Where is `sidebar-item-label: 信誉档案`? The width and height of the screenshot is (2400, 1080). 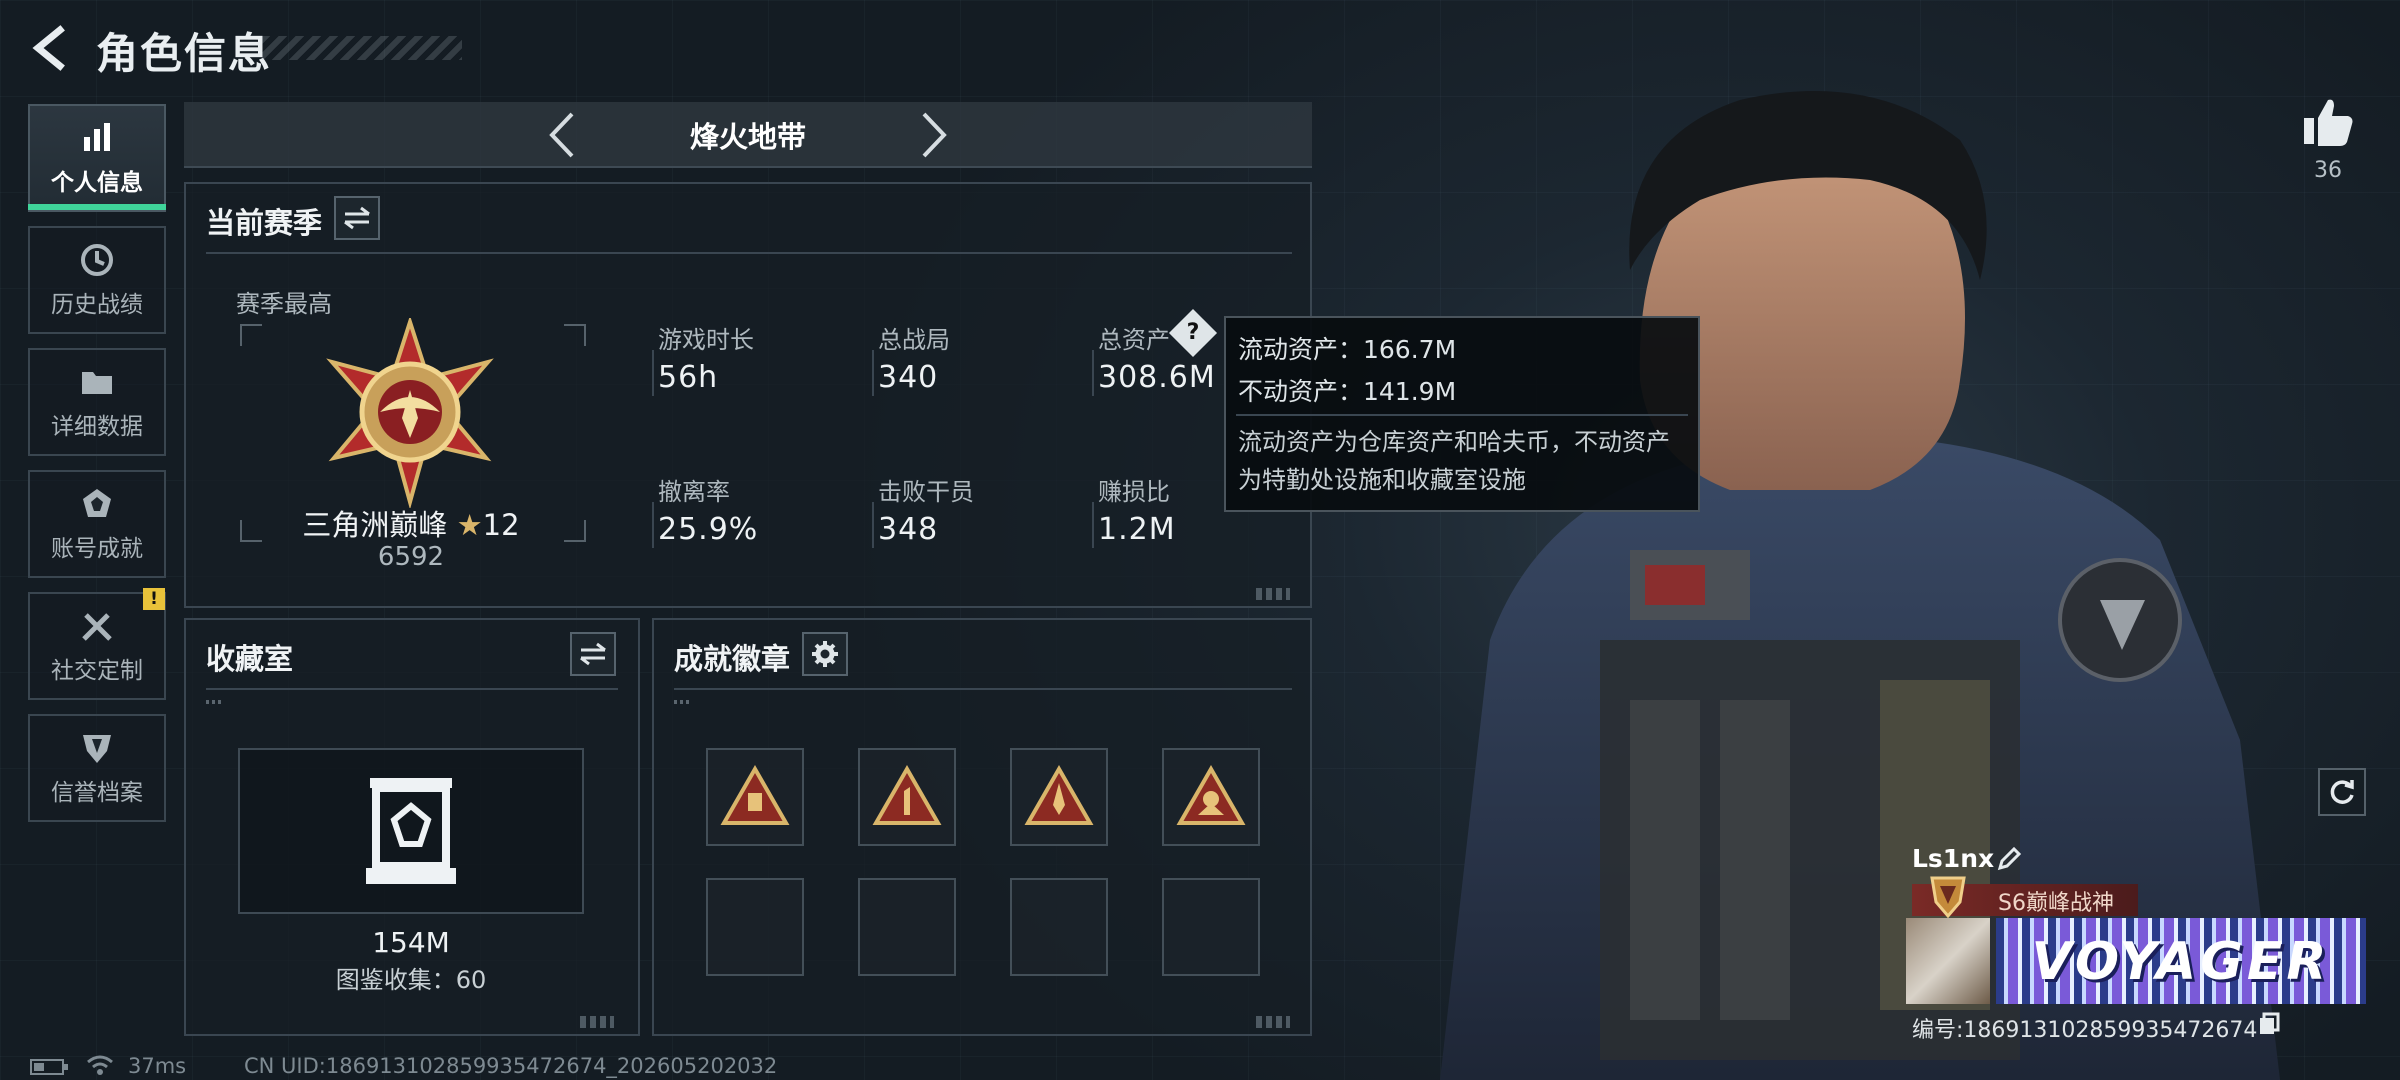 sidebar-item-label: 信誉档案 is located at coordinates (97, 793).